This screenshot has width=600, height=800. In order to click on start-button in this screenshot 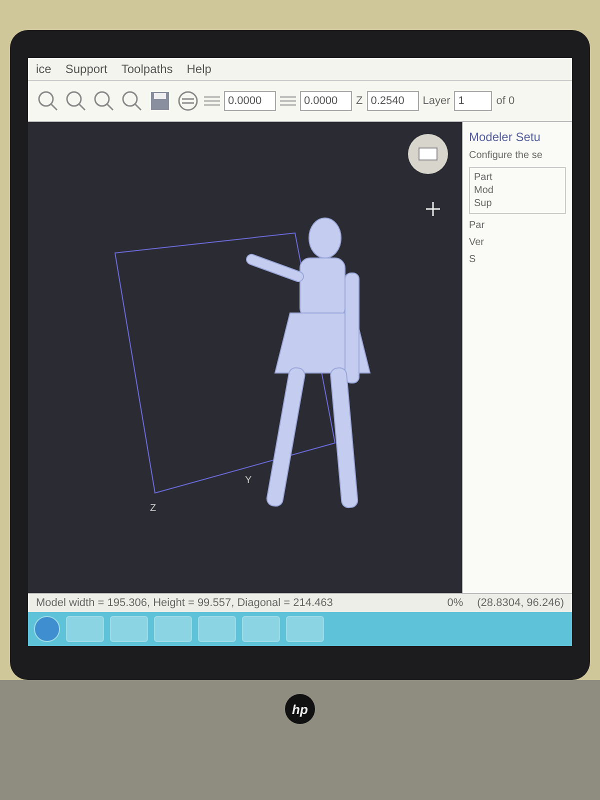, I will do `click(47, 629)`.